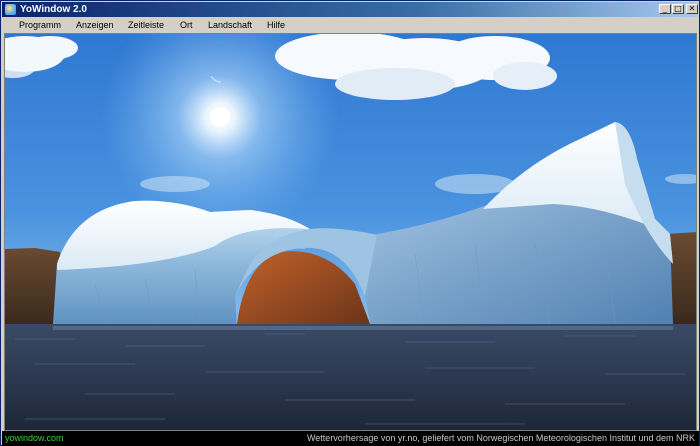  What do you see at coordinates (363, 328) in the screenshot?
I see `iceberg-reflection` at bounding box center [363, 328].